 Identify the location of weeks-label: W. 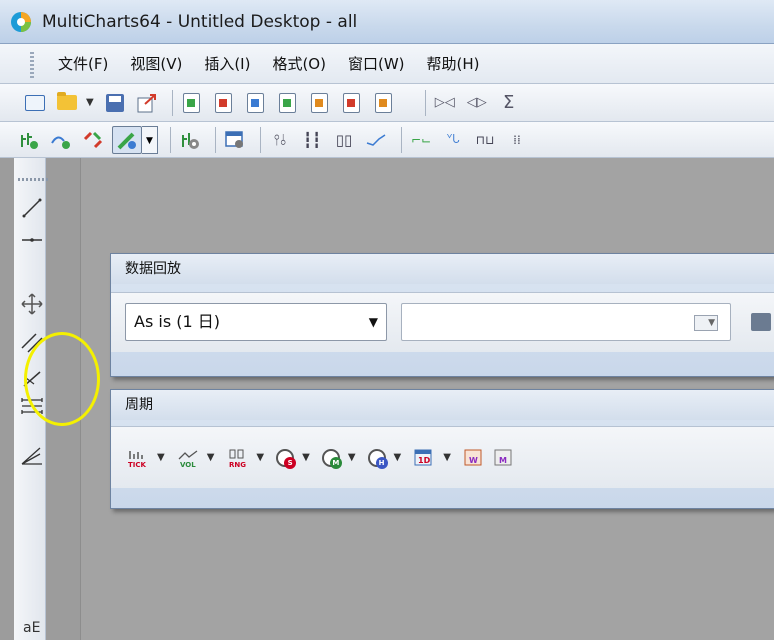
(473, 460).